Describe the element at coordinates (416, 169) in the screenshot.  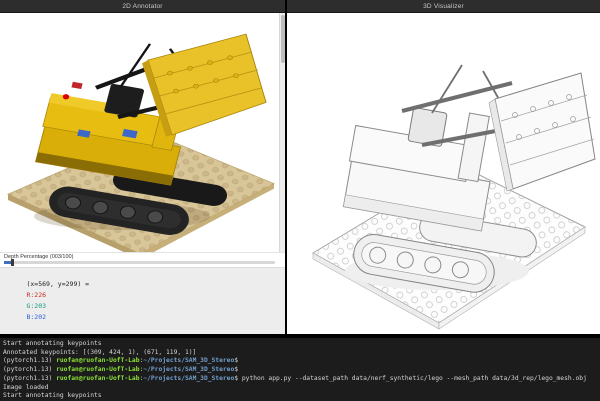
I see `bulldozer-body-sketch` at that location.